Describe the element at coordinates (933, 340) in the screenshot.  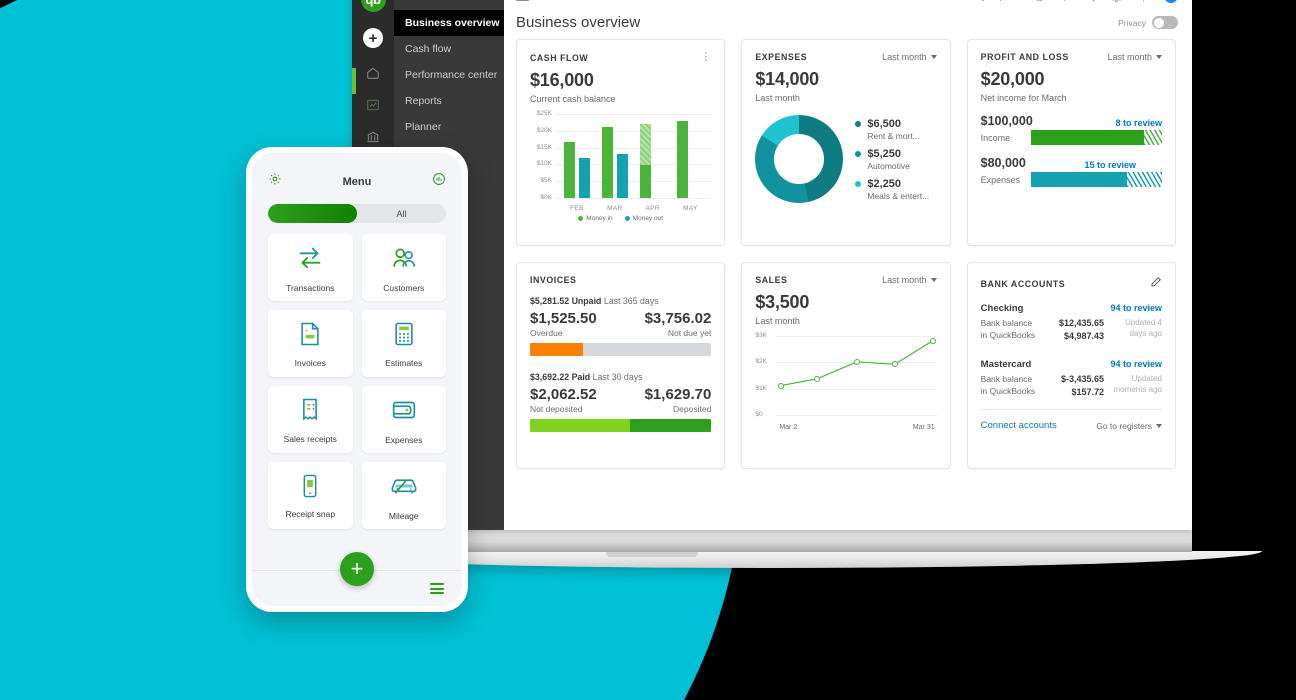
I see `sales-data-point` at that location.